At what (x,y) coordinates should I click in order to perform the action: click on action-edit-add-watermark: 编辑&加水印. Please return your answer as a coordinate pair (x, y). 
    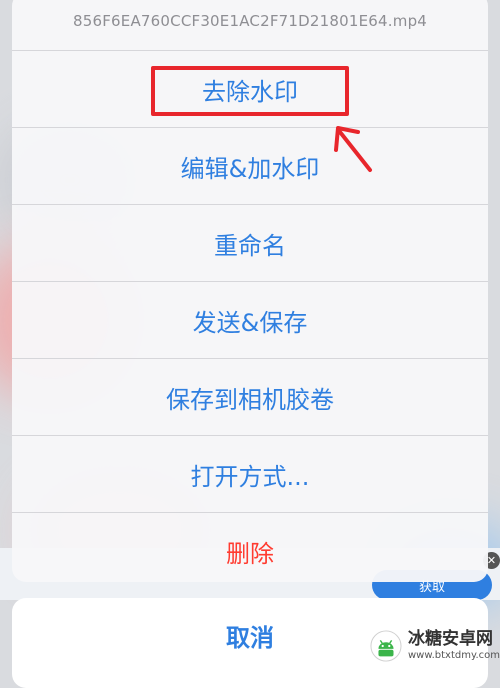
    Looking at the image, I should click on (250, 166).